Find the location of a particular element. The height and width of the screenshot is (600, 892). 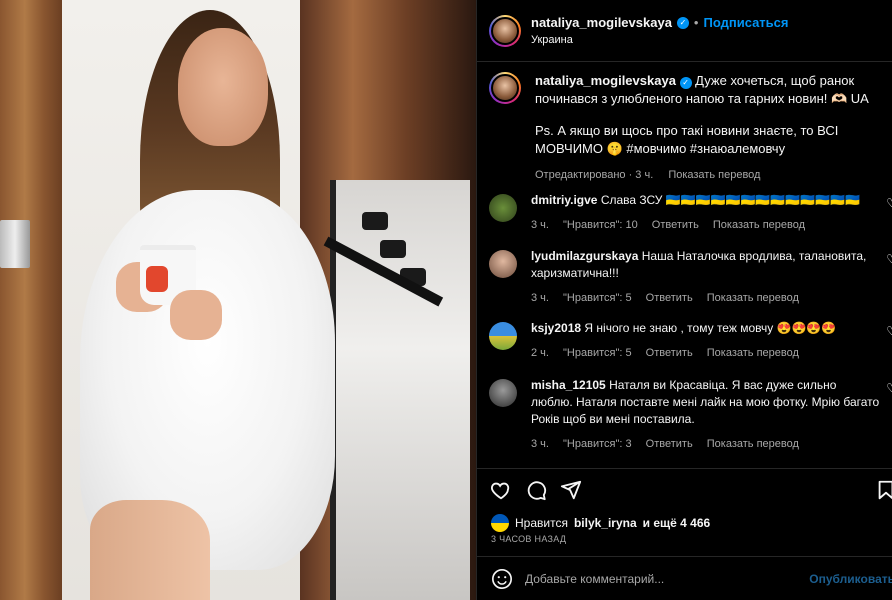

add-comment-bar: Добавьте комментарий... Опубликовать is located at coordinates (684, 578).